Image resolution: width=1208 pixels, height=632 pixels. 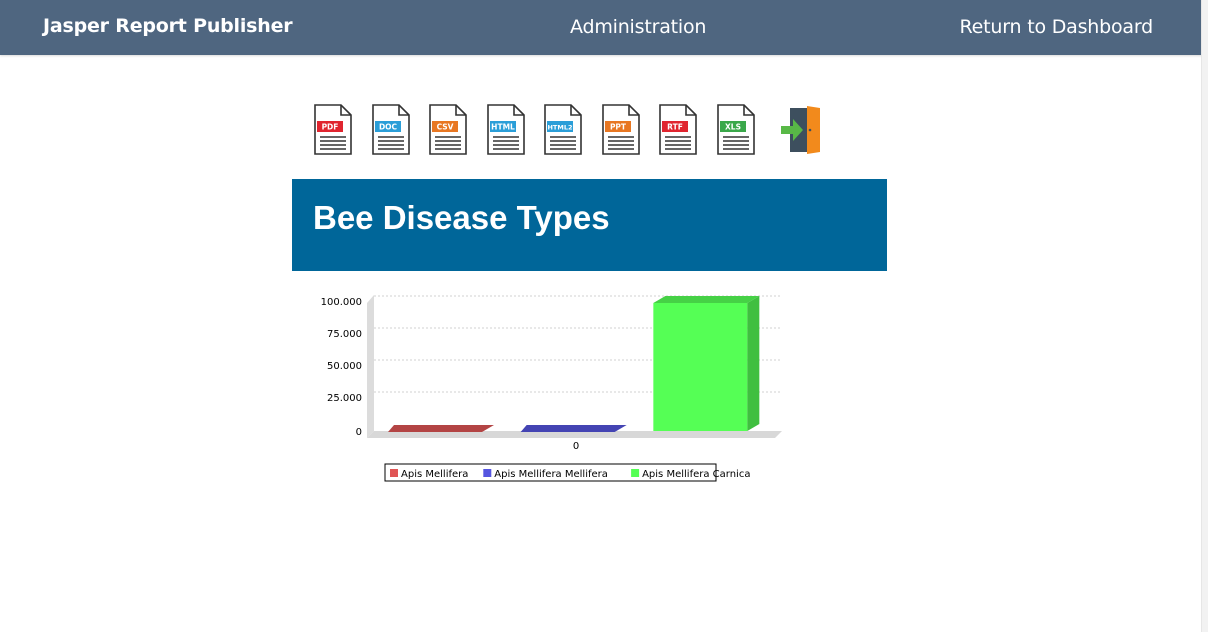 What do you see at coordinates (803, 130) in the screenshot?
I see `exit-door-icon` at bounding box center [803, 130].